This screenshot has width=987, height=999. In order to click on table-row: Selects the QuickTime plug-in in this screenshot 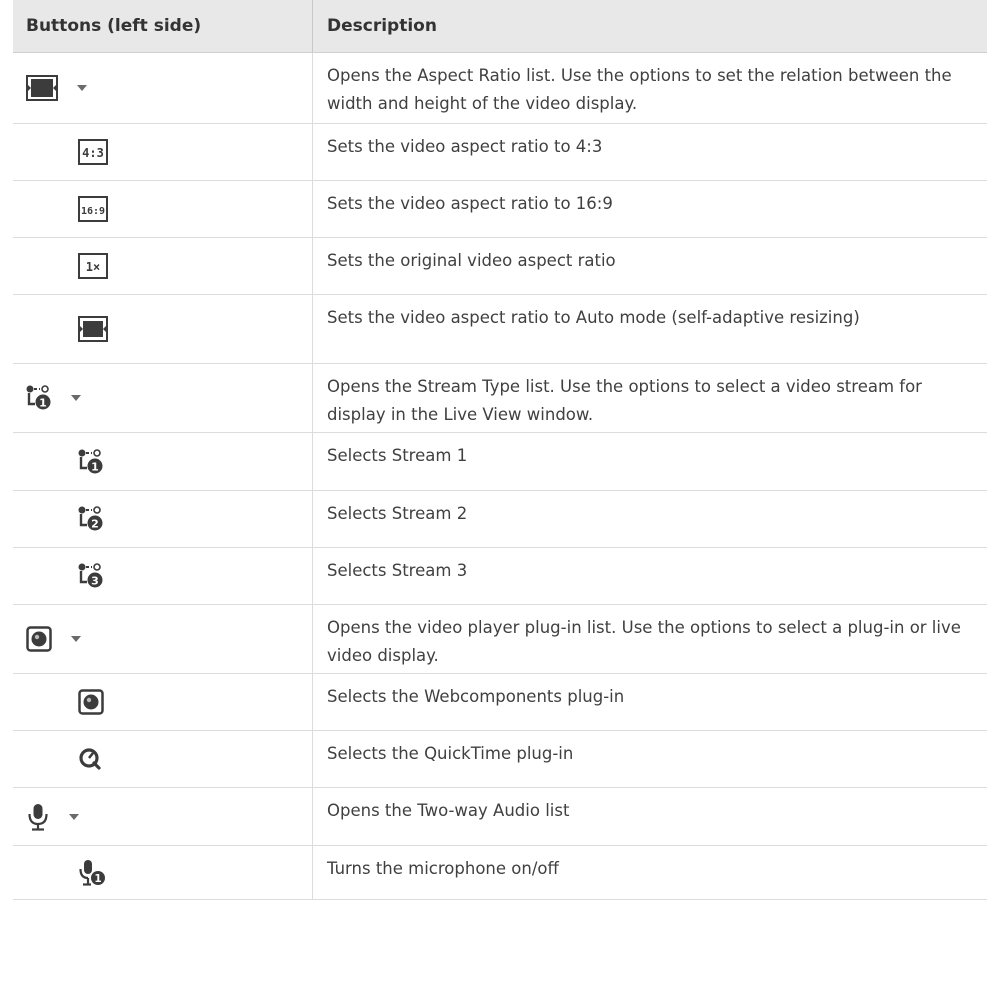, I will do `click(500, 759)`.